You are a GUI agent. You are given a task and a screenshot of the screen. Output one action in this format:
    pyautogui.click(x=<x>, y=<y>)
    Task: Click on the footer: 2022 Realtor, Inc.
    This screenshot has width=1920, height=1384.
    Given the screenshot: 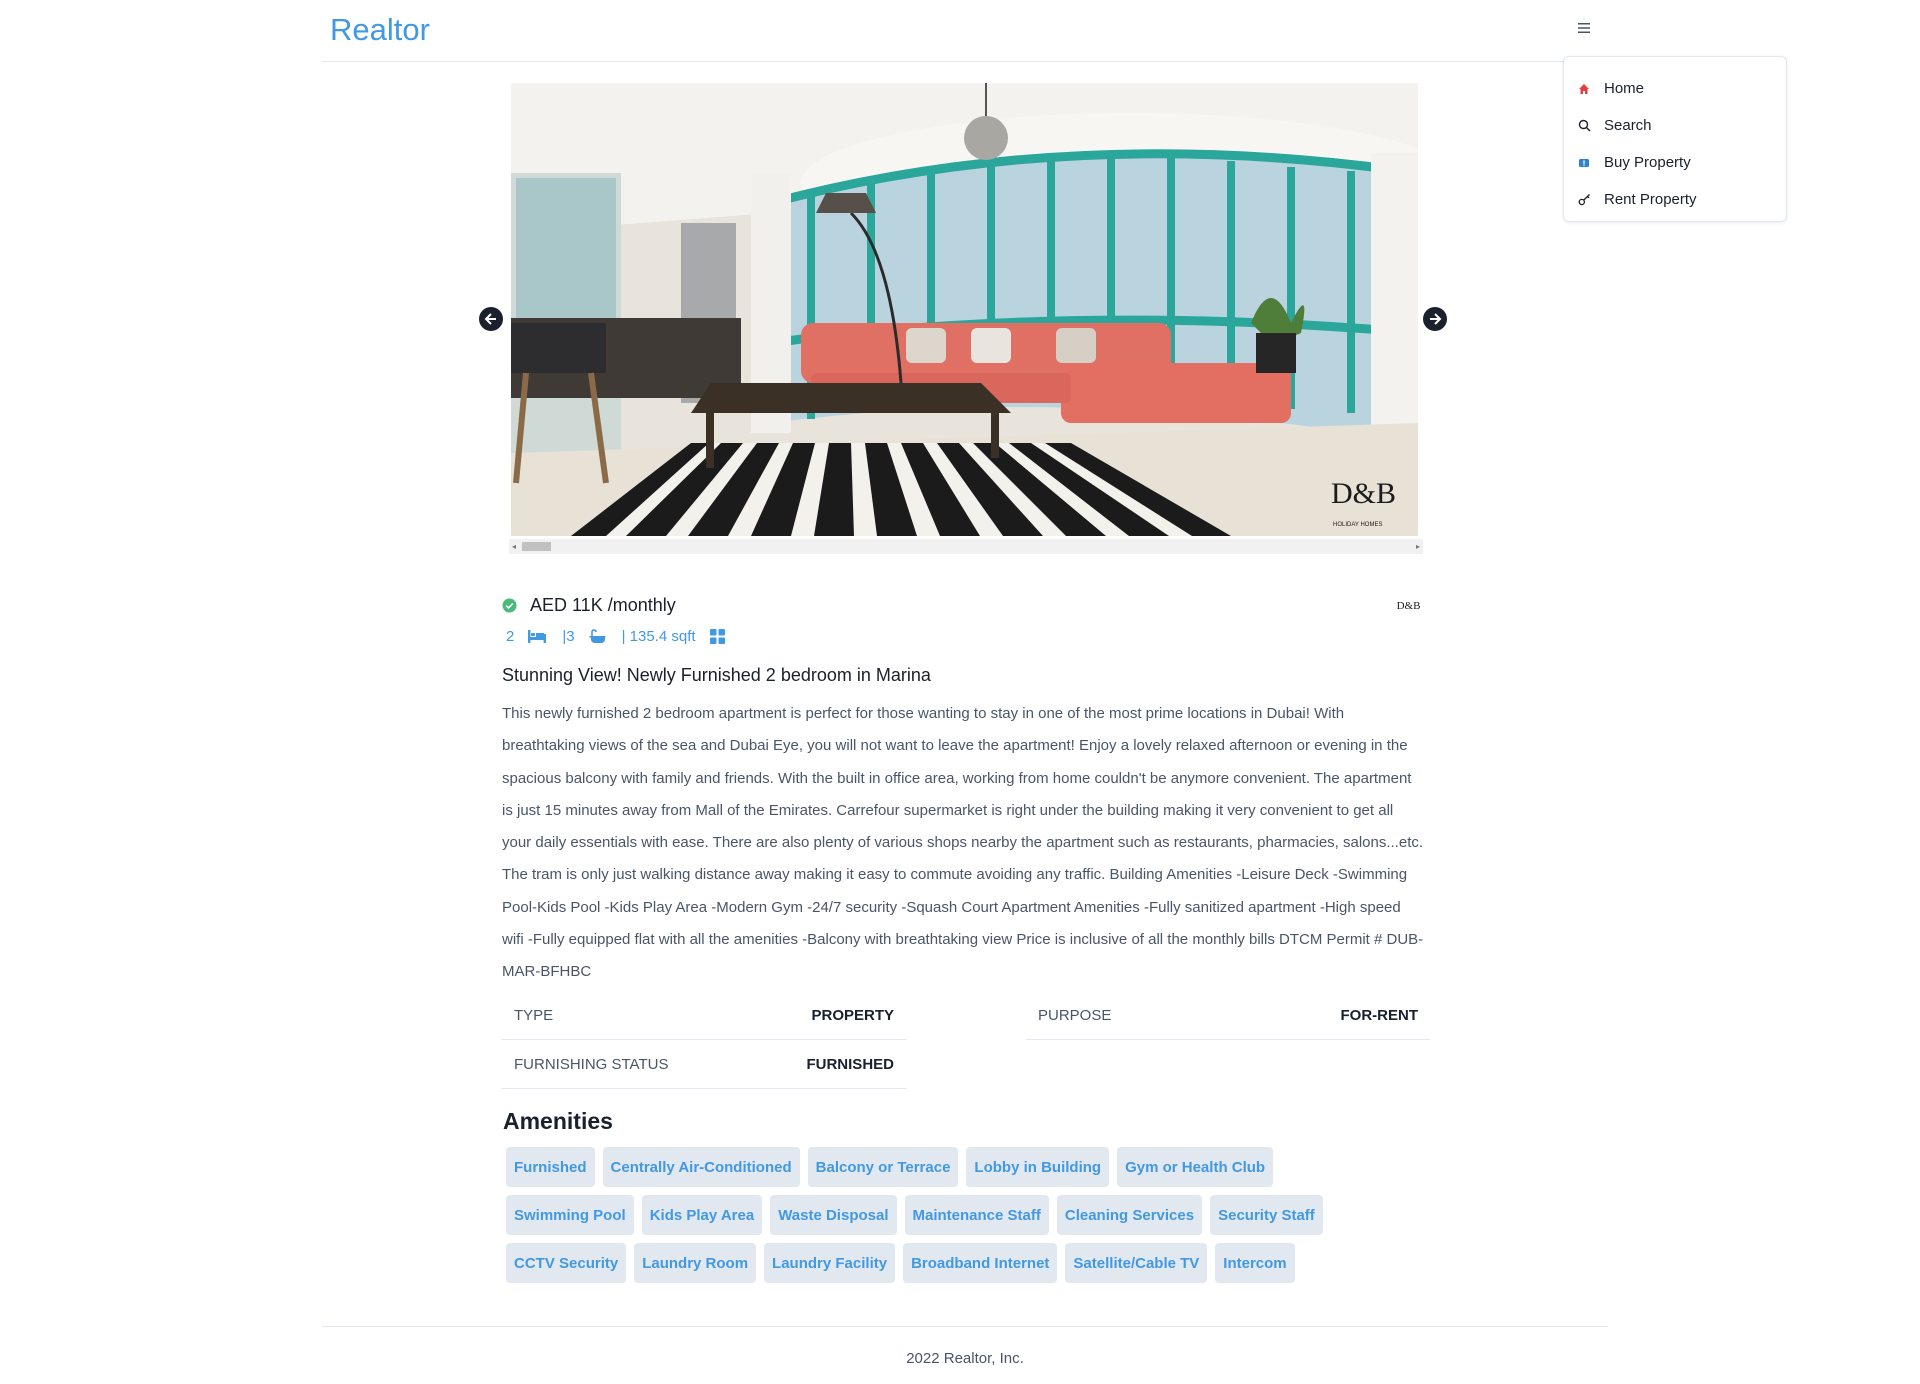 What is the action you would take?
    pyautogui.click(x=965, y=1355)
    